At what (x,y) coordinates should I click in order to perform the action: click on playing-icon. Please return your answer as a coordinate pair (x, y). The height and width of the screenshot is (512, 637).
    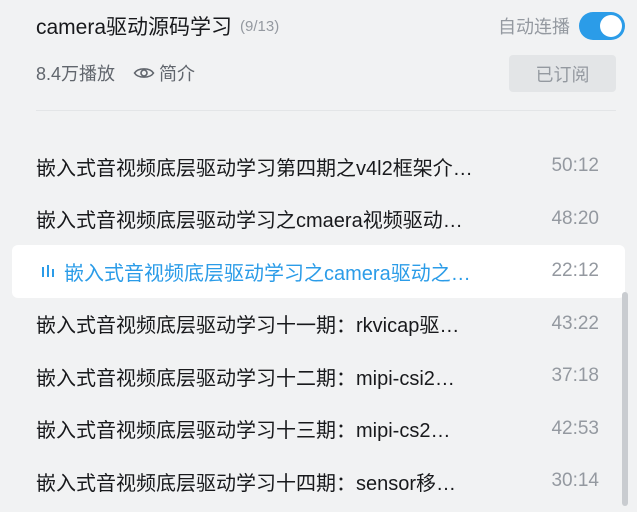
    Looking at the image, I should click on (48, 271).